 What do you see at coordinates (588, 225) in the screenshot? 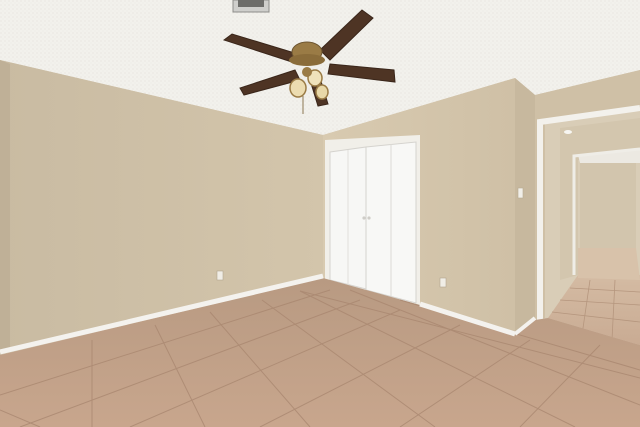
I see `open-doorway` at bounding box center [588, 225].